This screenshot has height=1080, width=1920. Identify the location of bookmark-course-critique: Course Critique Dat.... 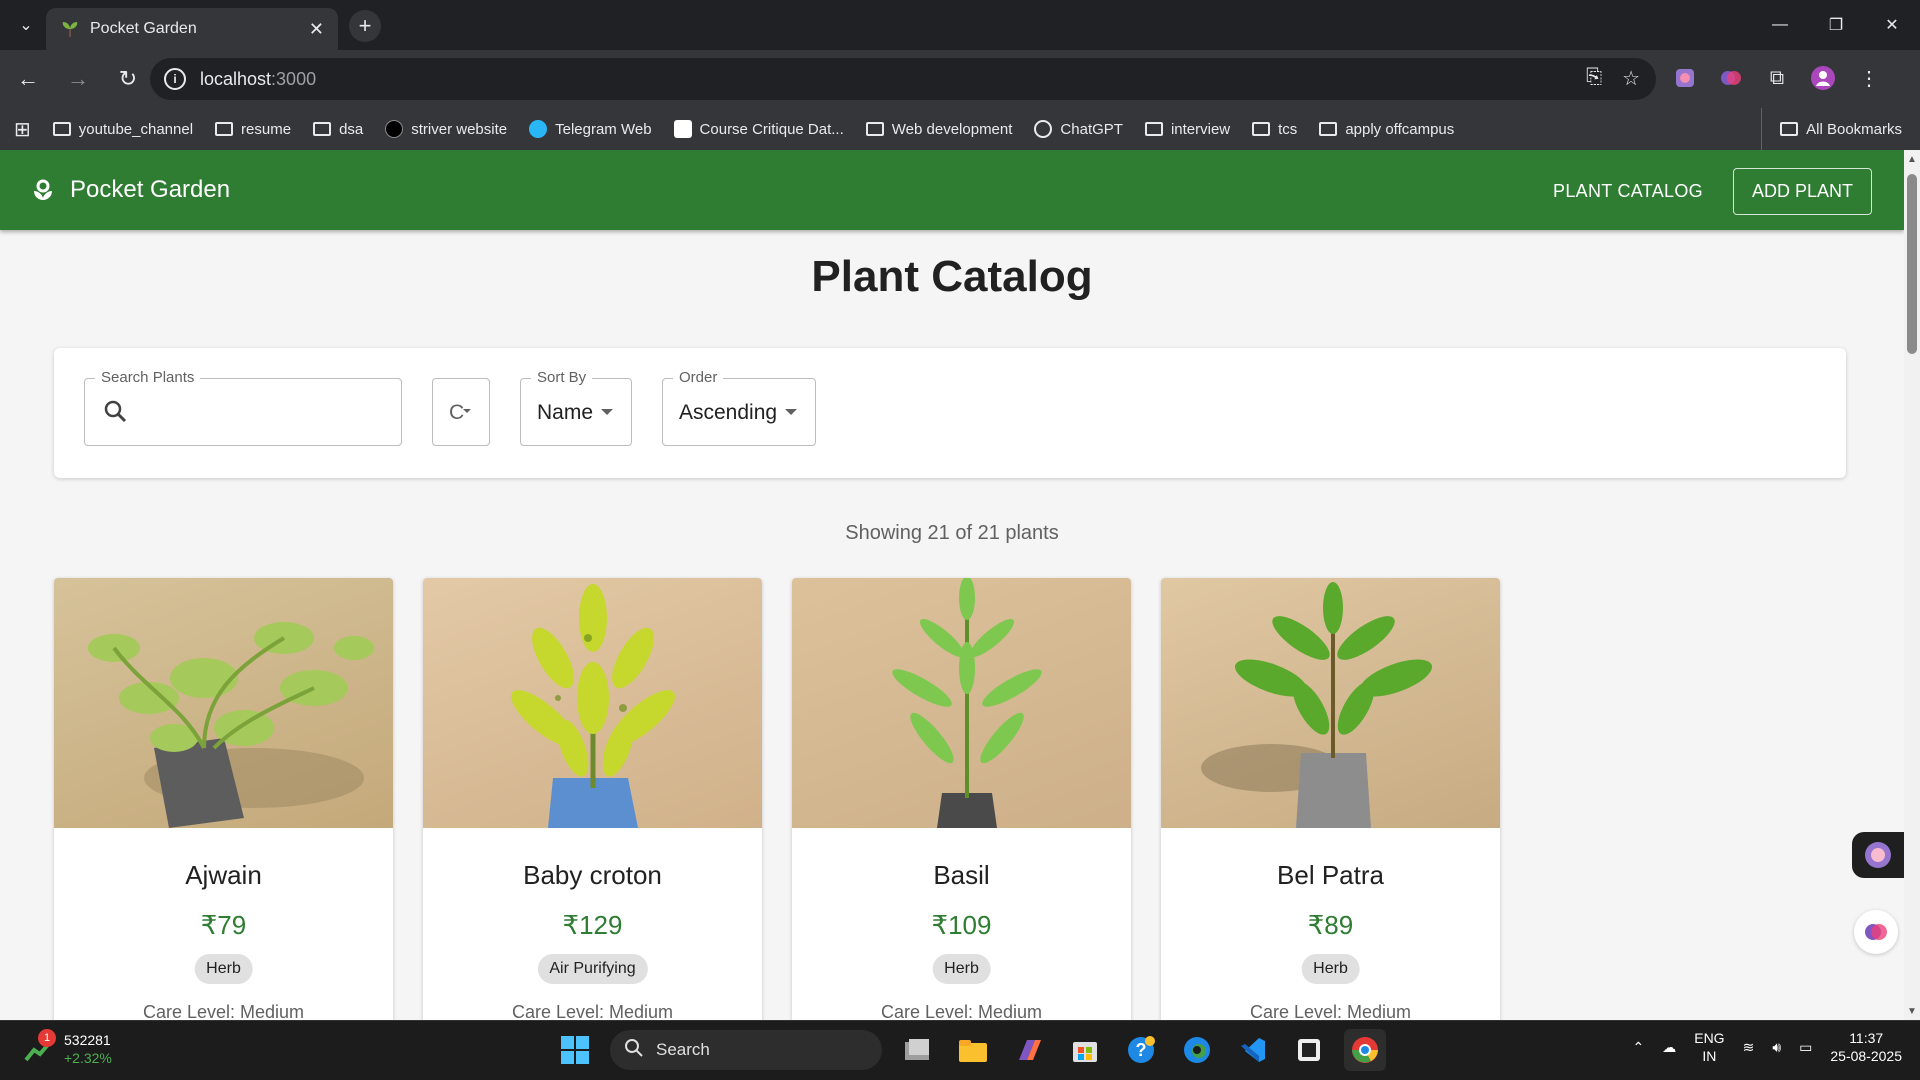
(758, 129).